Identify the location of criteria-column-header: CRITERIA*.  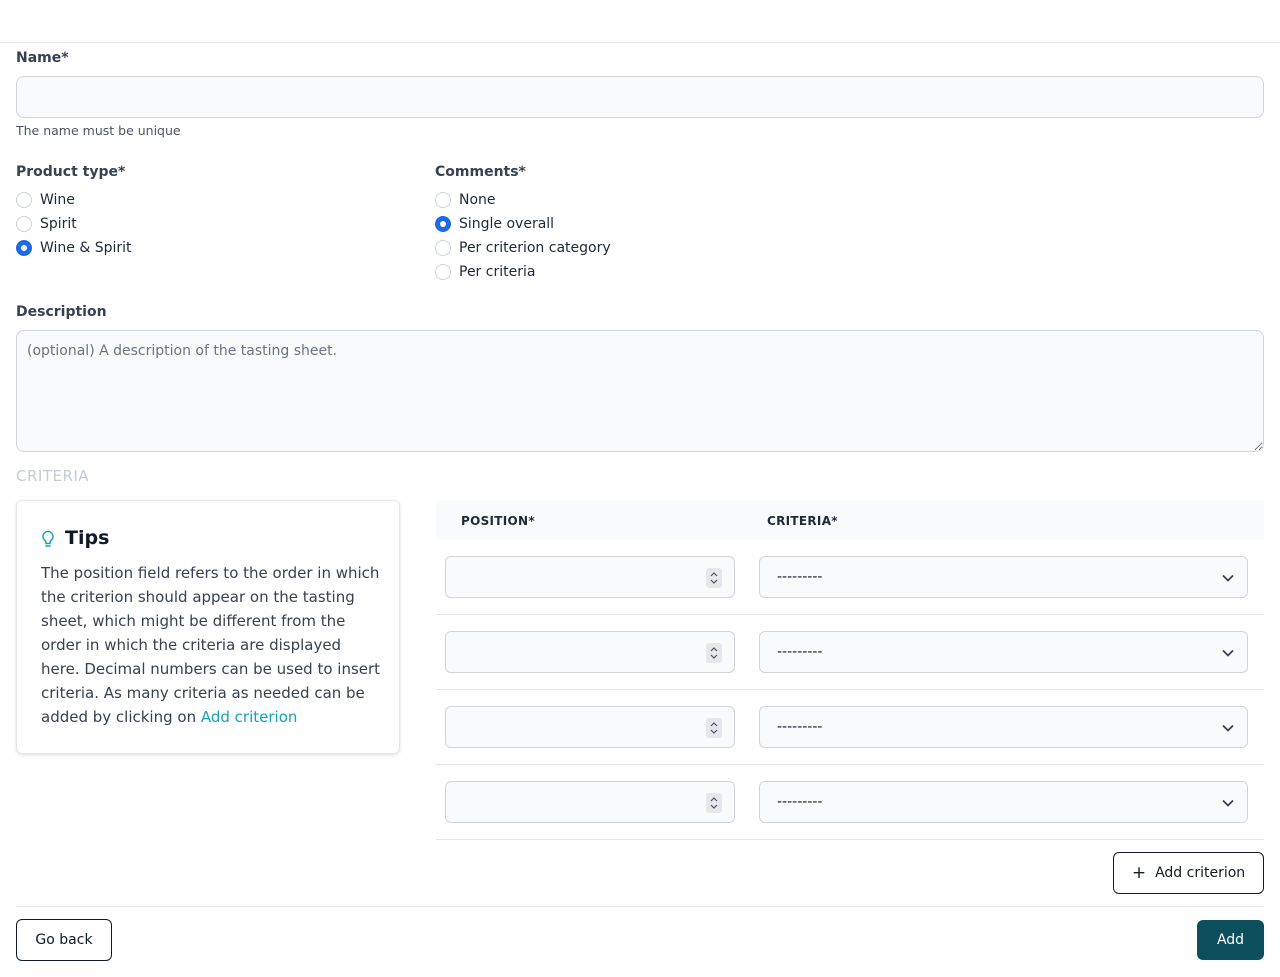
(802, 521).